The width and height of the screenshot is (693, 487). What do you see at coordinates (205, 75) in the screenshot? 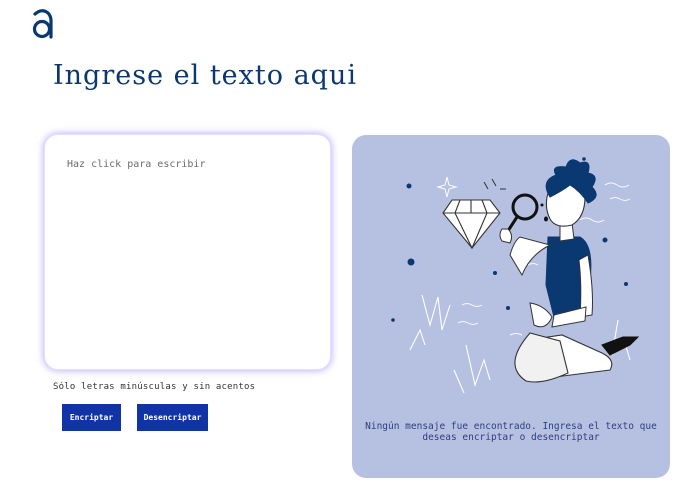
I see `page-title: Ingrese el texto aqui` at bounding box center [205, 75].